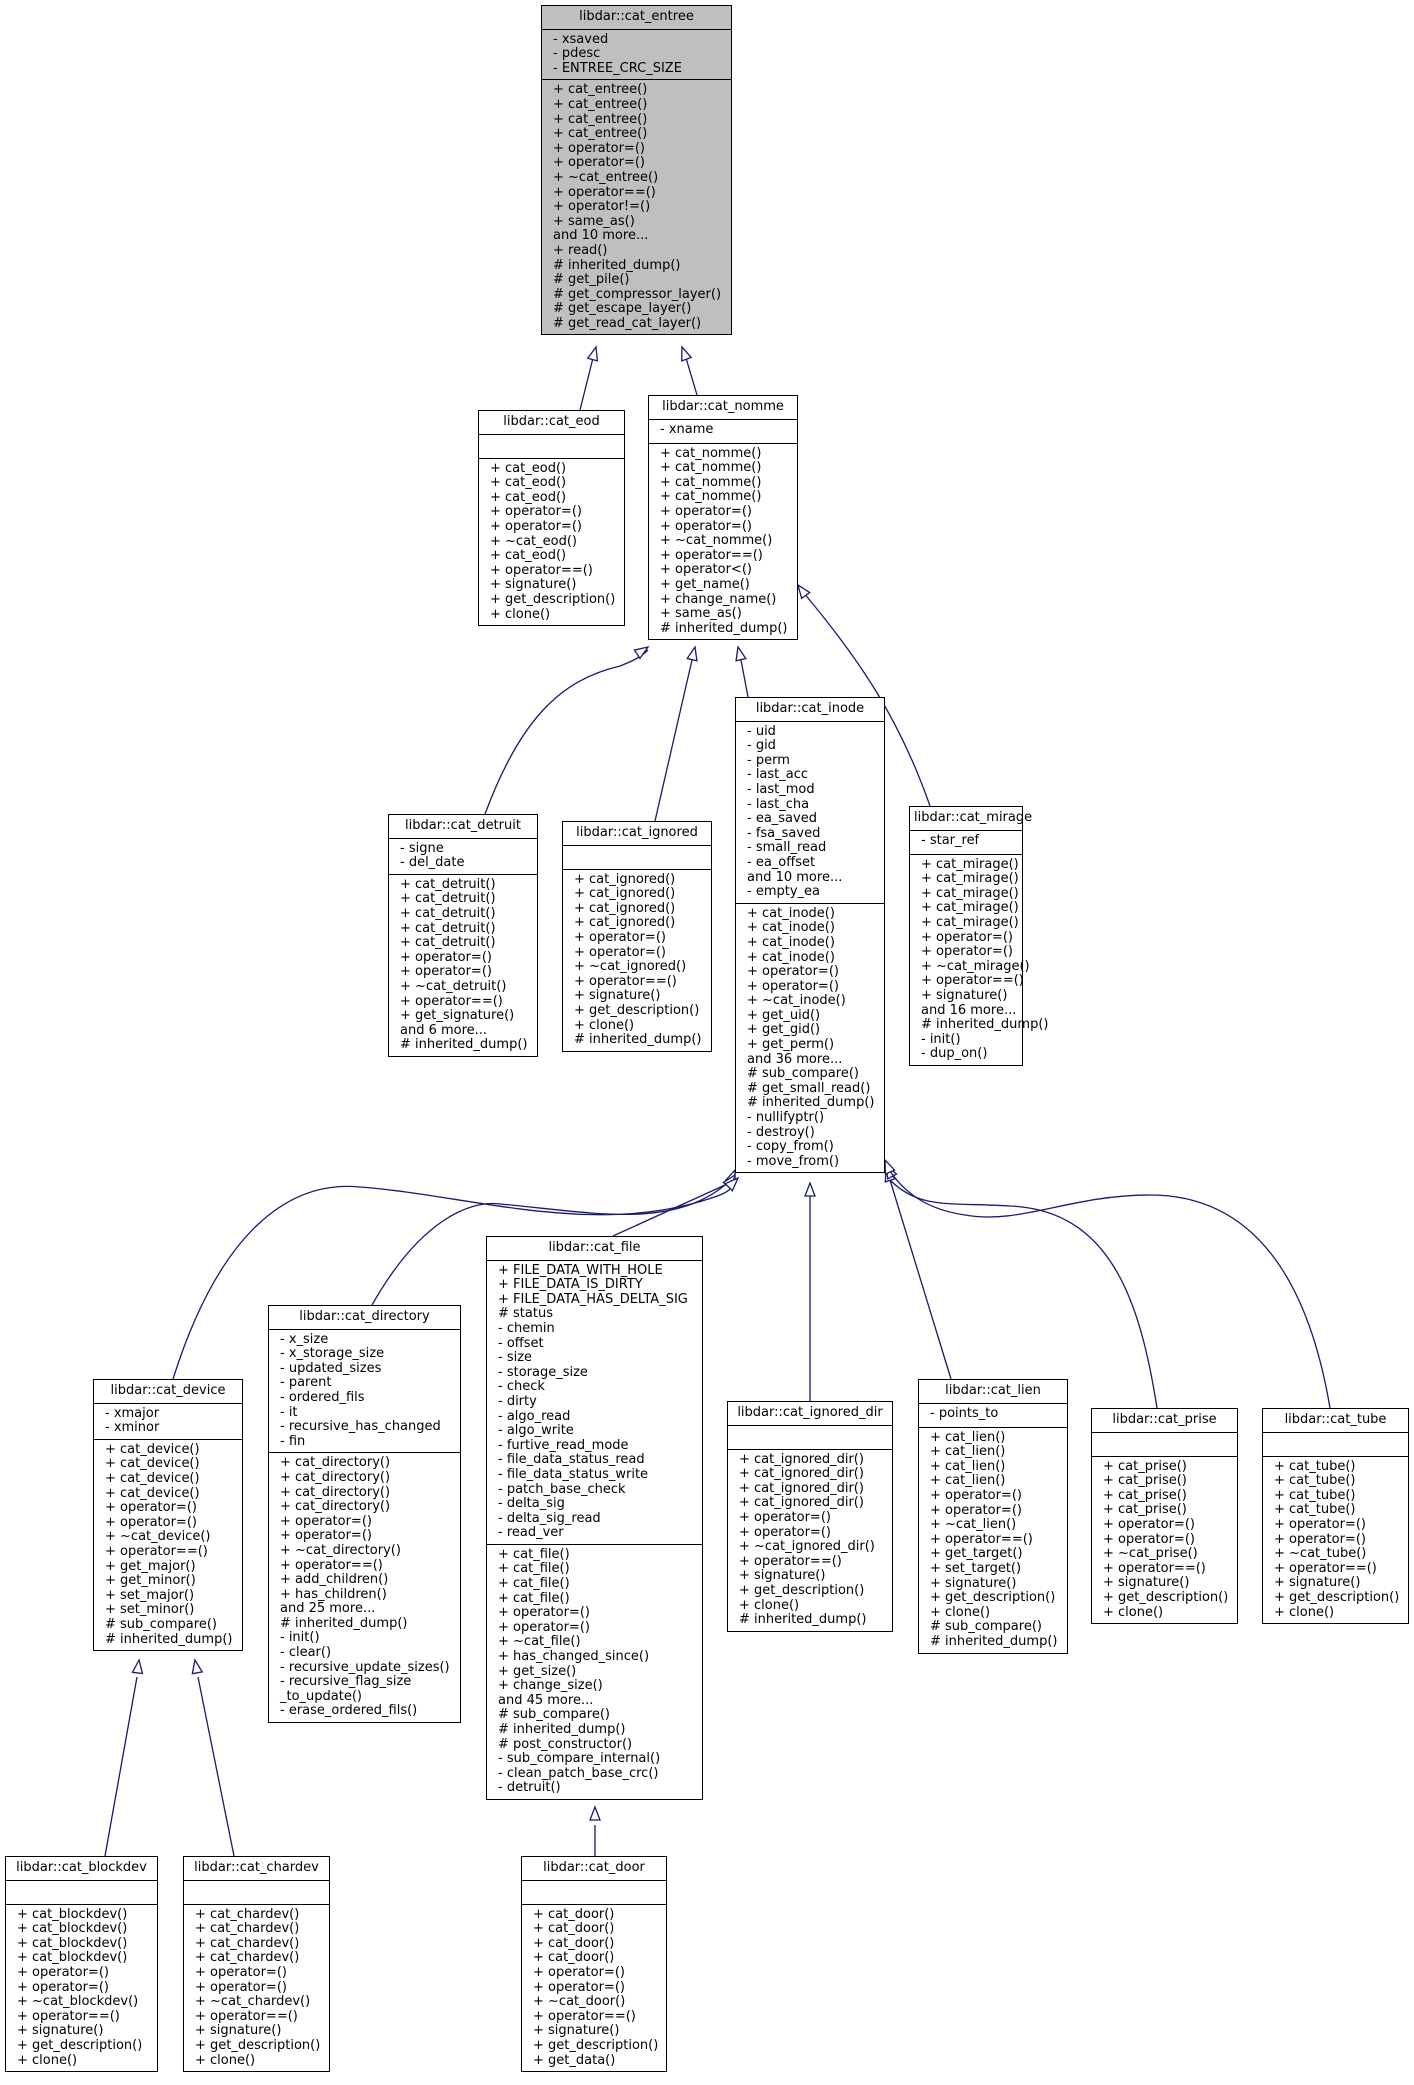 Image resolution: width=1414 pixels, height=2085 pixels. Describe the element at coordinates (259, 2002) in the screenshot. I see `method-item: + ~cat_chardev()` at that location.